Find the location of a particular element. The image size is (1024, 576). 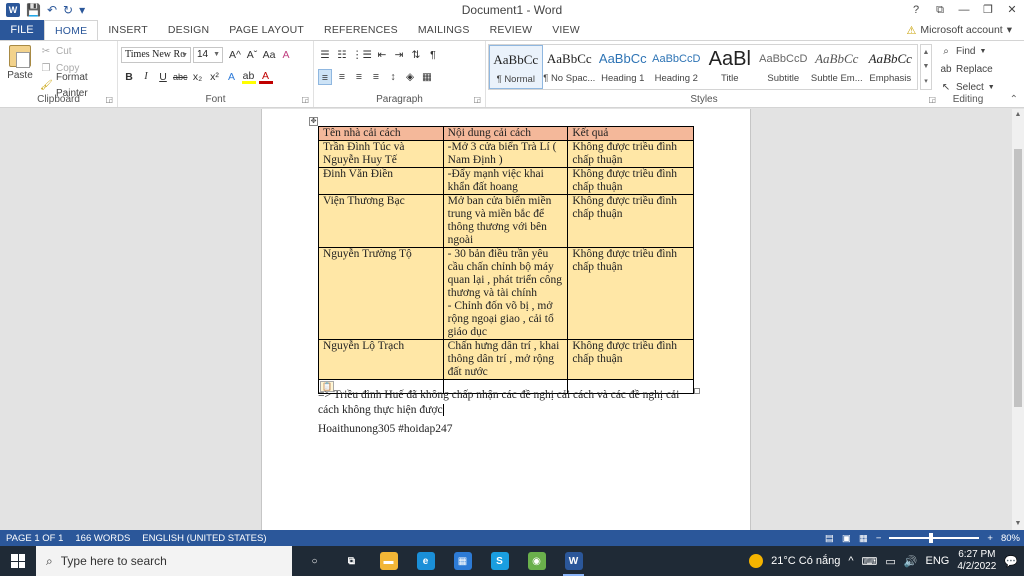

justify-button: ≡ is located at coordinates (376, 77).